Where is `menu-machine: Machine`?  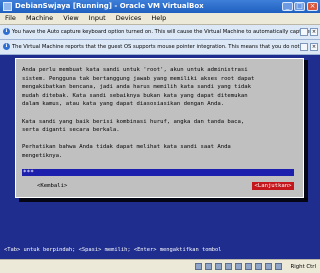
menu-machine: Machine is located at coordinates (39, 18).